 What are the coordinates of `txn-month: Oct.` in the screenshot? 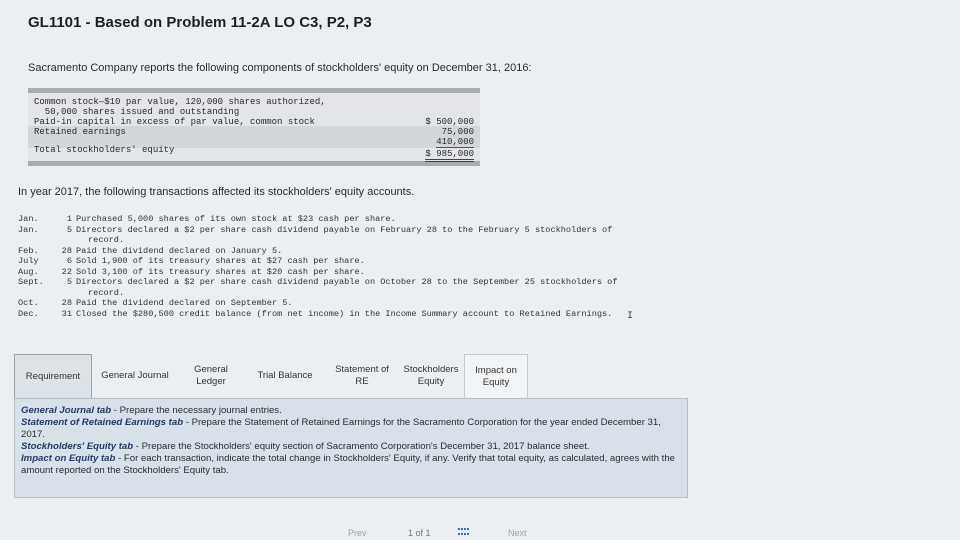 It's located at (28, 303).